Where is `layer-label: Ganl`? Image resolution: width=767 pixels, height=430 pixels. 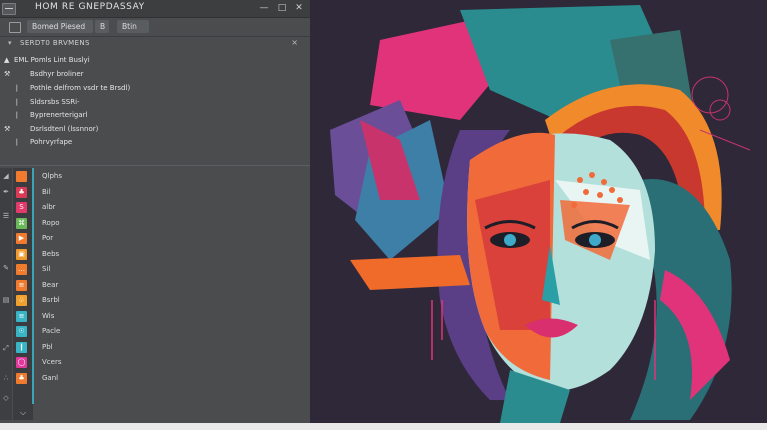 layer-label: Ganl is located at coordinates (50, 377).